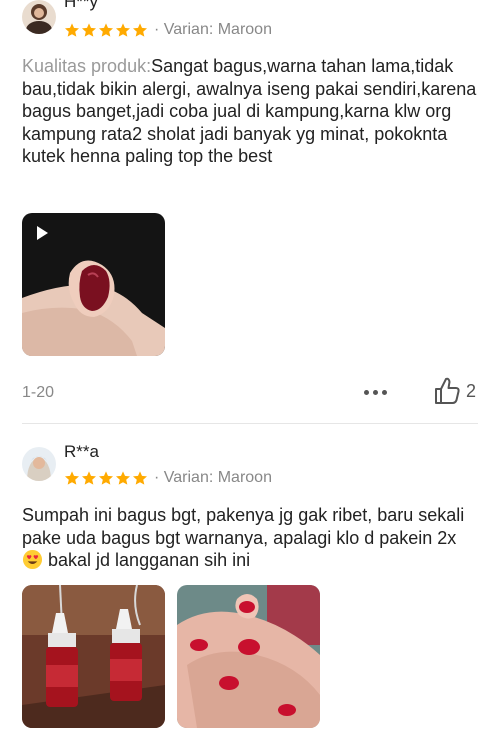 The image size is (500, 739). I want to click on heart-eyes-emoji-icon, so click(32, 559).